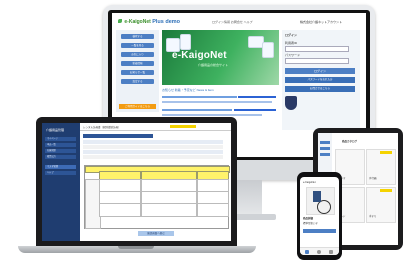  I want to click on product-name: 手すり, so click(373, 216).